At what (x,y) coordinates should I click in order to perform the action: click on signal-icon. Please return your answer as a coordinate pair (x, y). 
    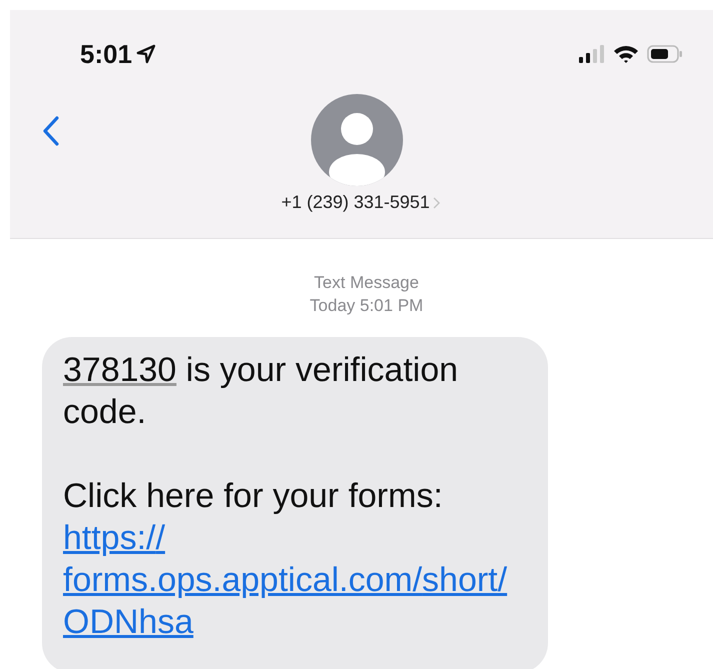
    Looking at the image, I should click on (592, 54).